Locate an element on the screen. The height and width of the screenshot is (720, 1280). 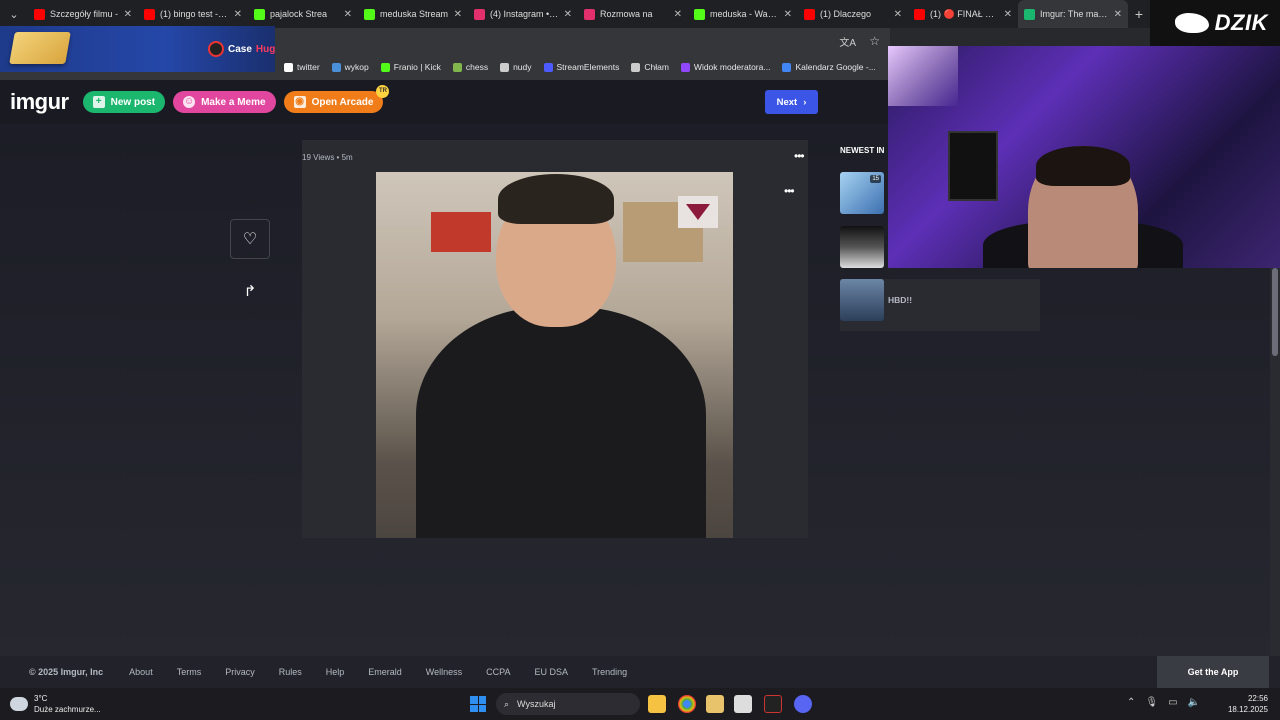
dzik-logo-text: DZIK is located at coordinates (1241, 22).